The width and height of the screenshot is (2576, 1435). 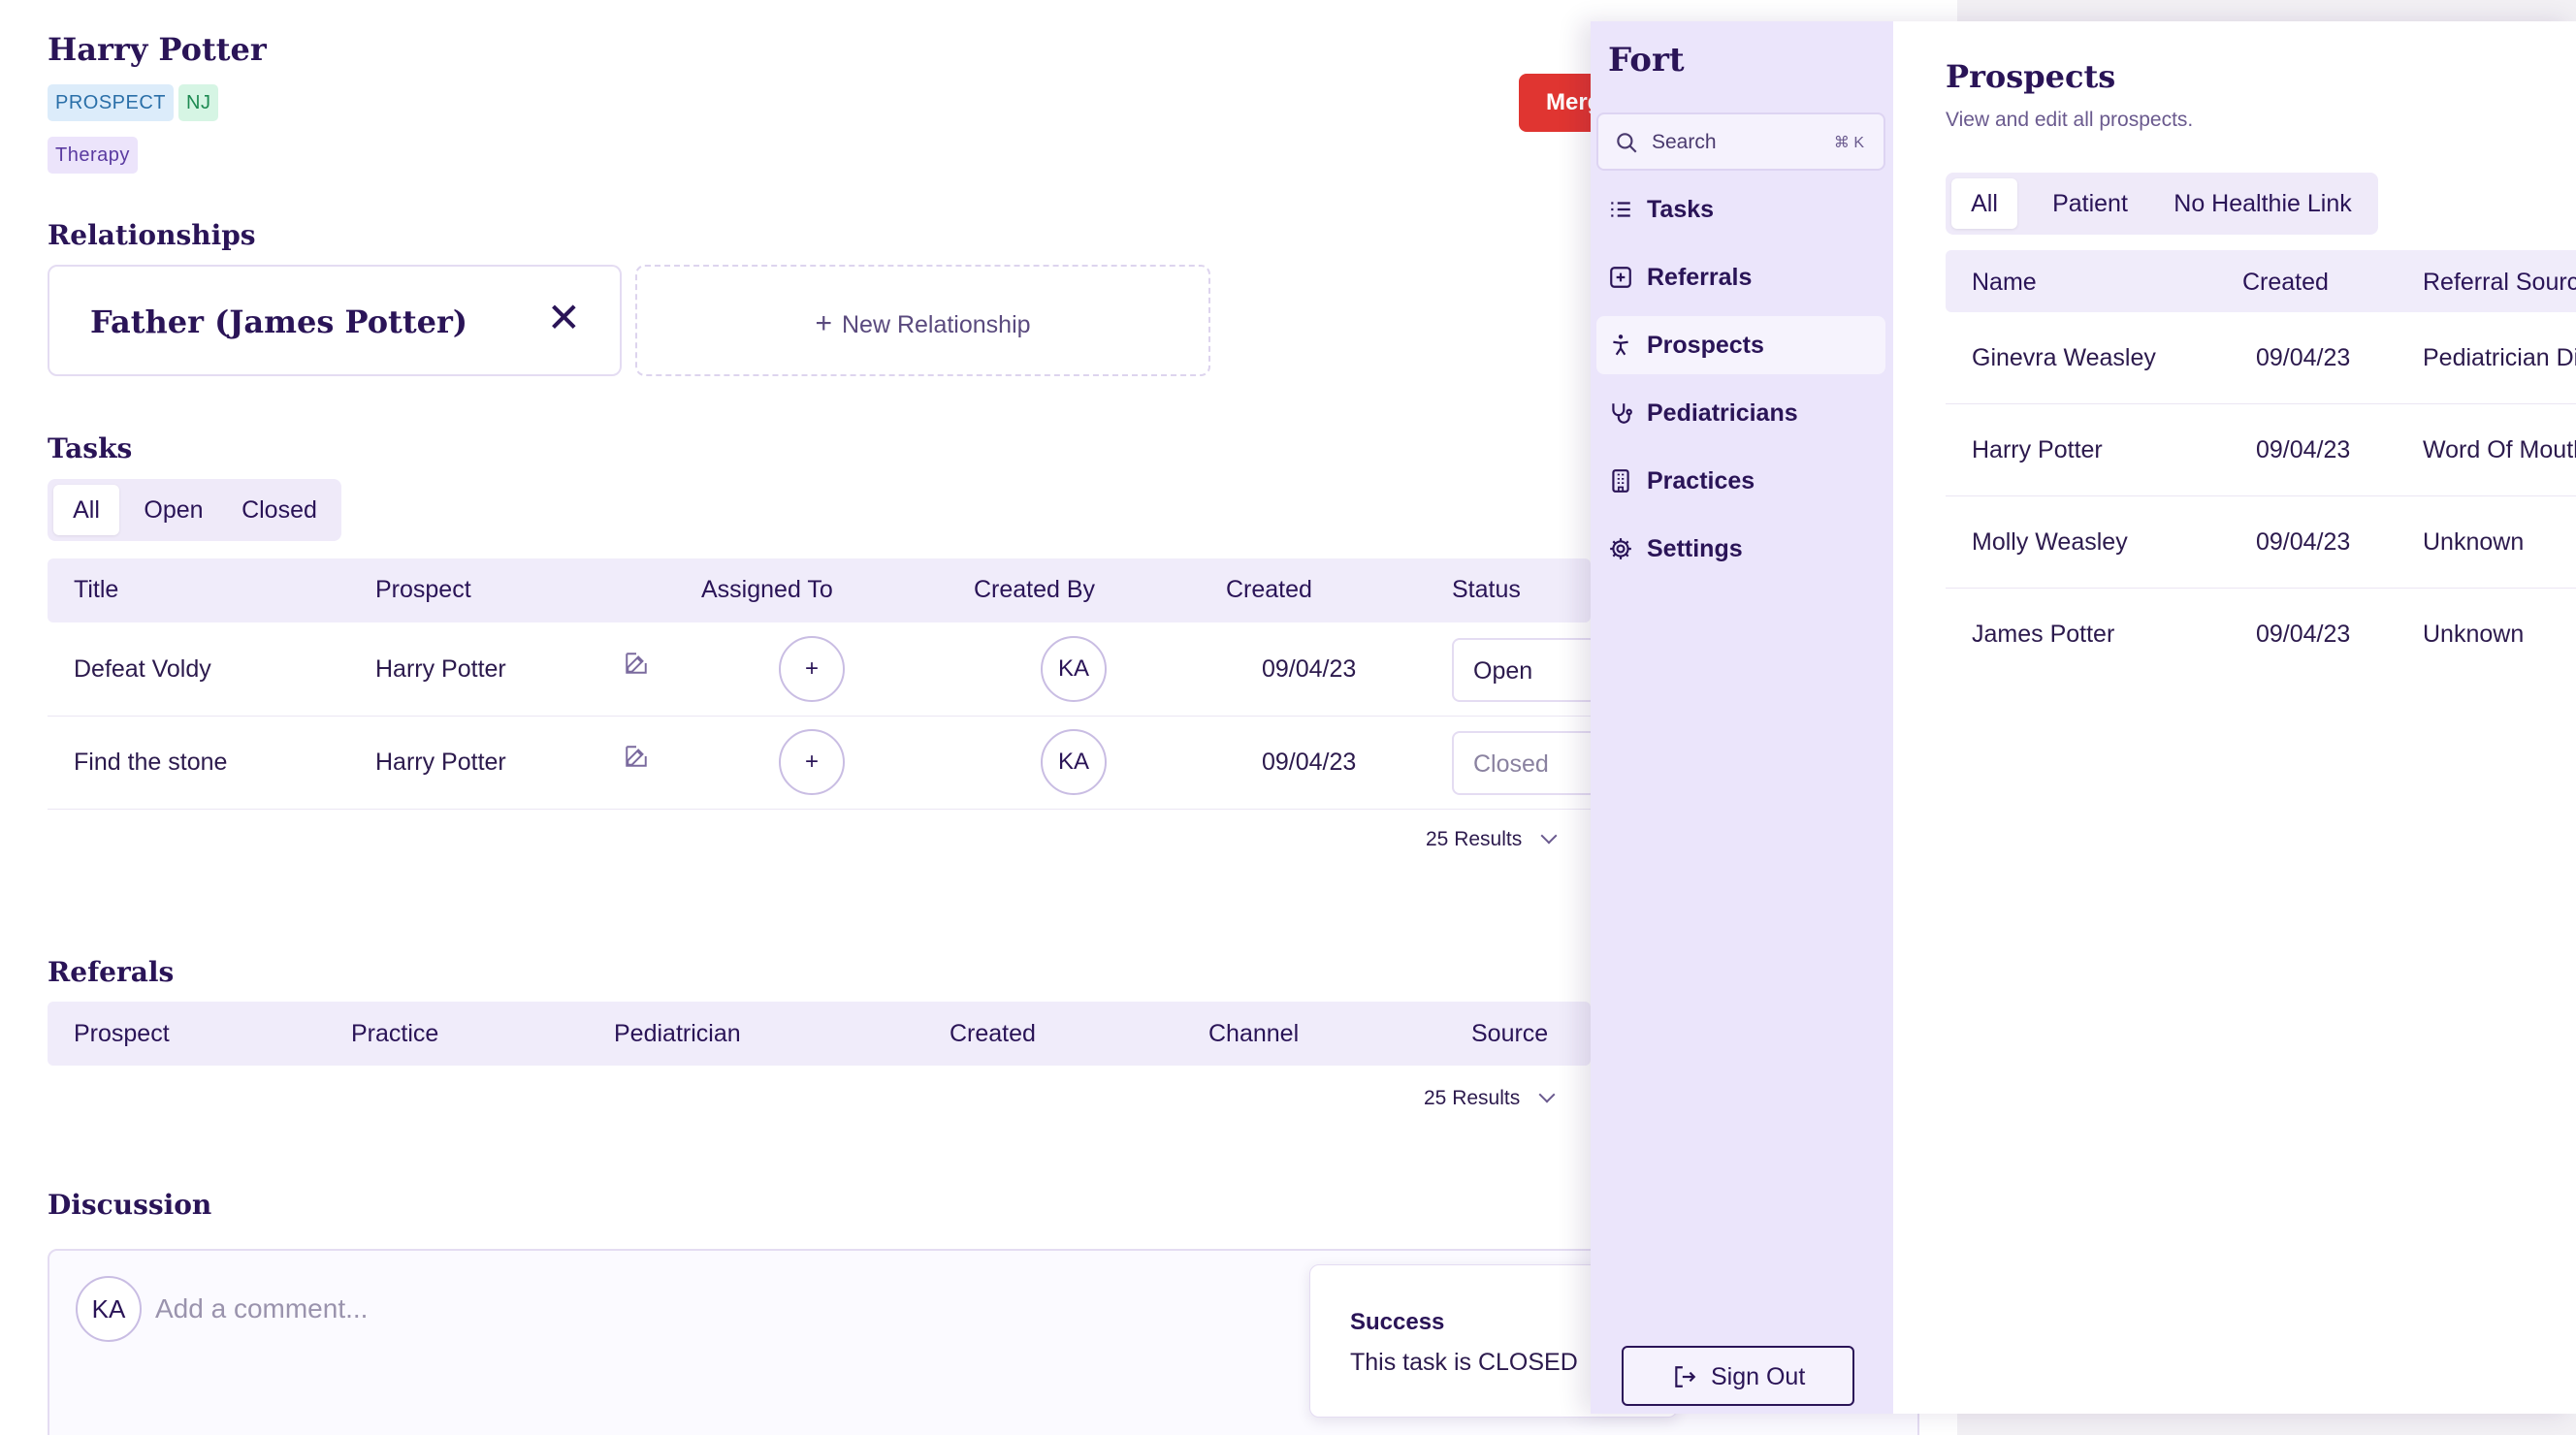 I want to click on sidebar-item-settings: Settings, so click(x=1740, y=549).